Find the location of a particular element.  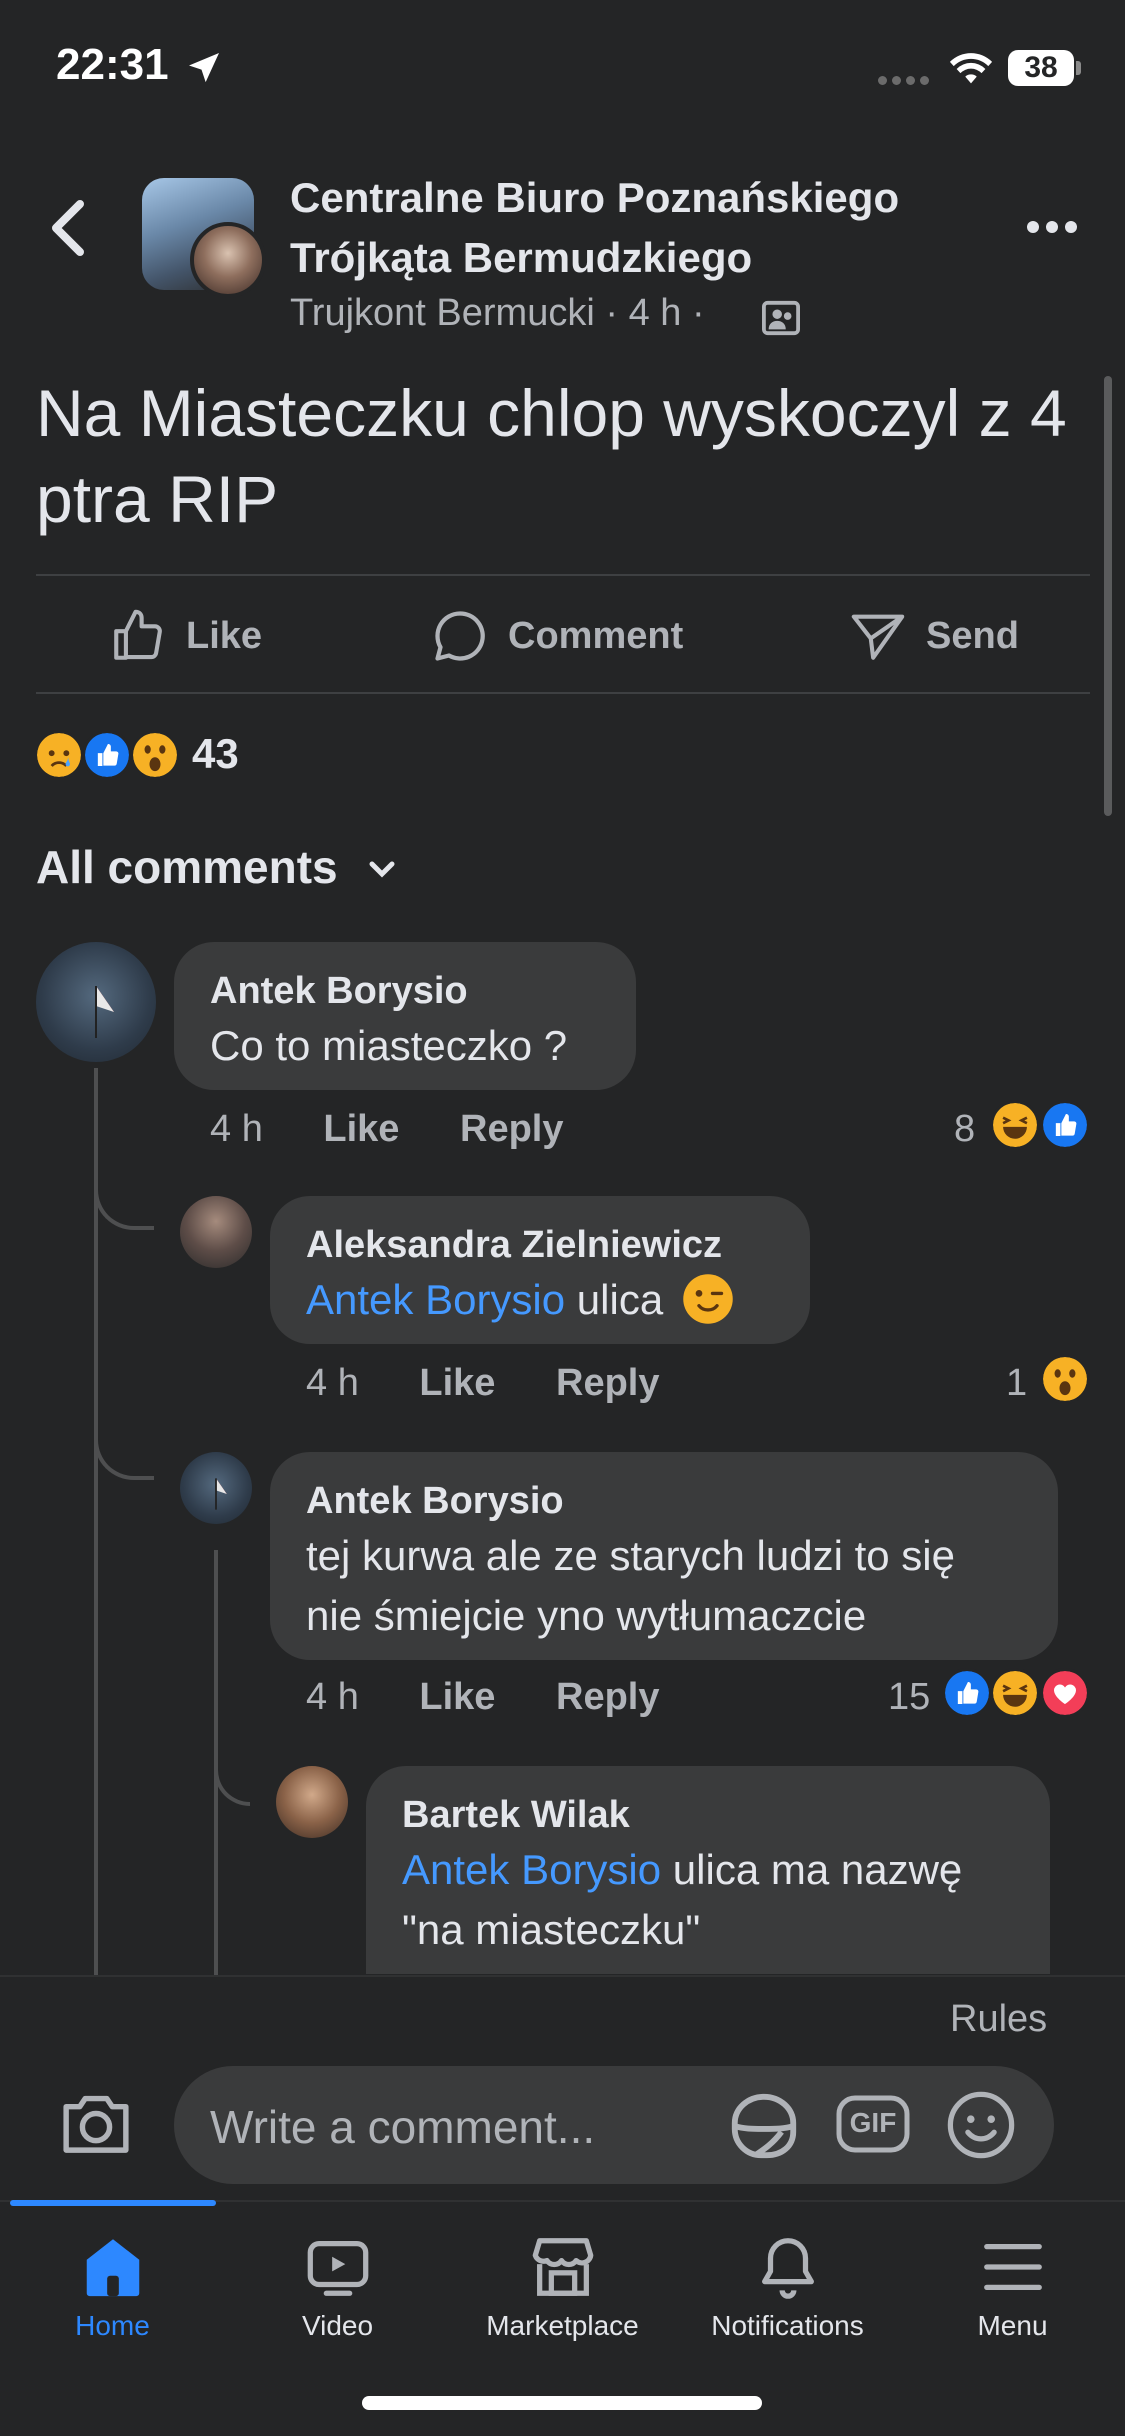

comment-author: Bartek Wilak is located at coordinates (708, 1815).